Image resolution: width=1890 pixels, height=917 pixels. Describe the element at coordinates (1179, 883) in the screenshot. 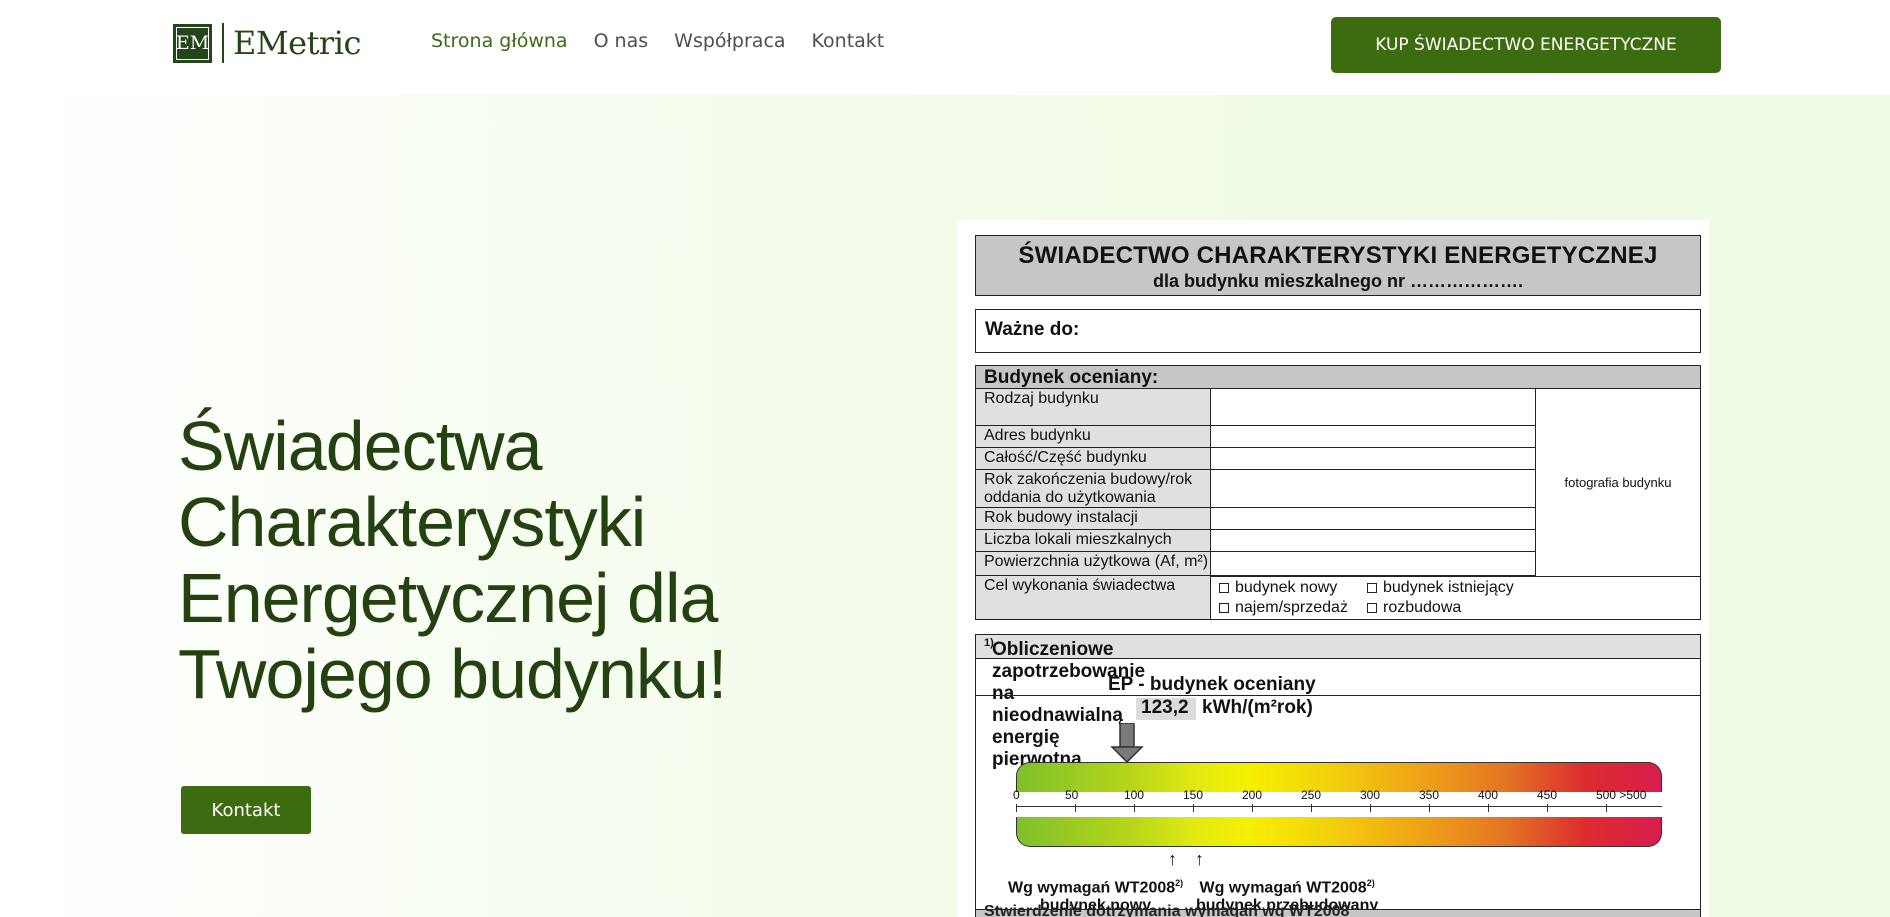

I see `wt-new-note: 2)` at that location.